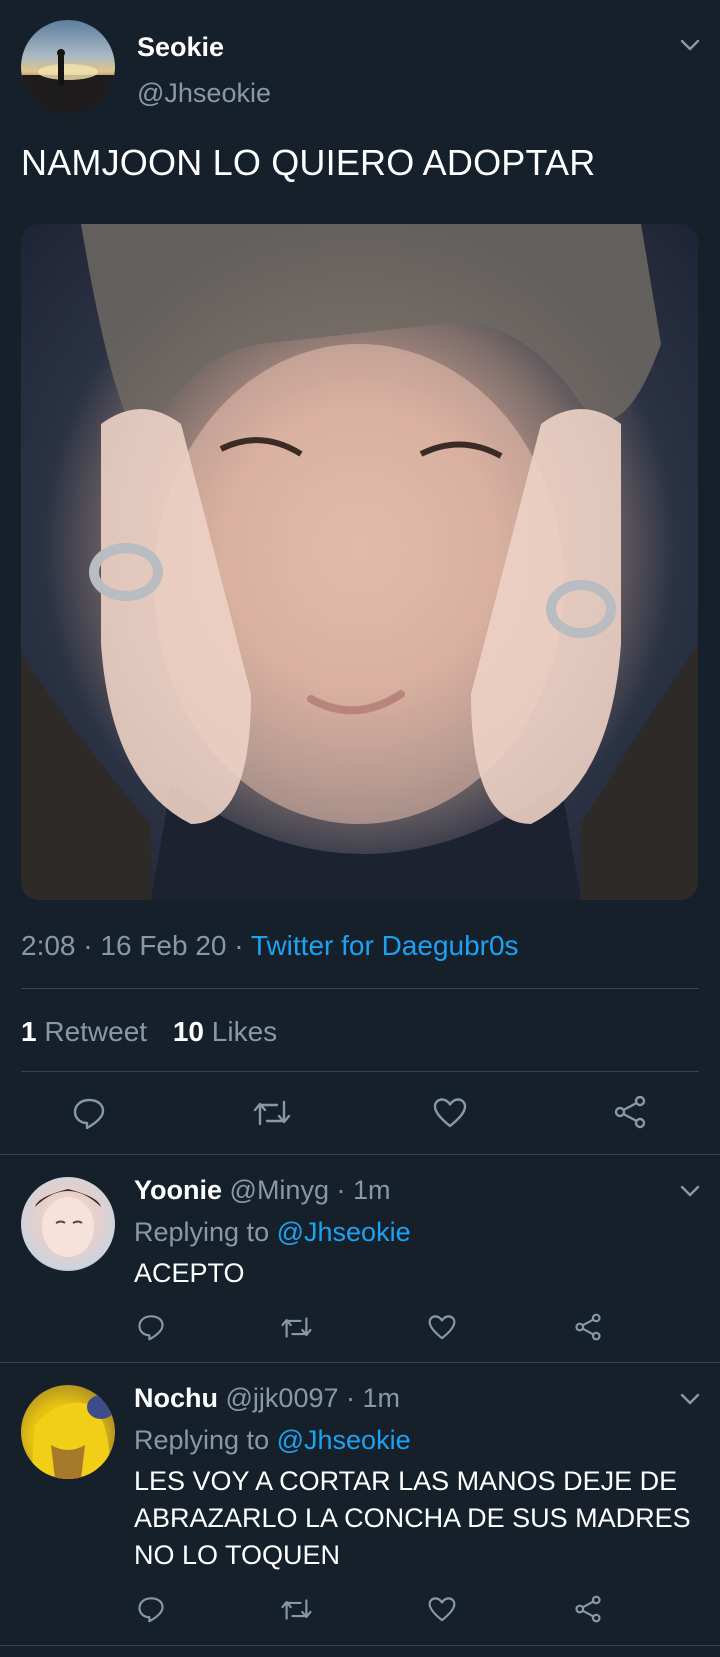  What do you see at coordinates (189, 1273) in the screenshot?
I see `reply-text: ACEPTO` at bounding box center [189, 1273].